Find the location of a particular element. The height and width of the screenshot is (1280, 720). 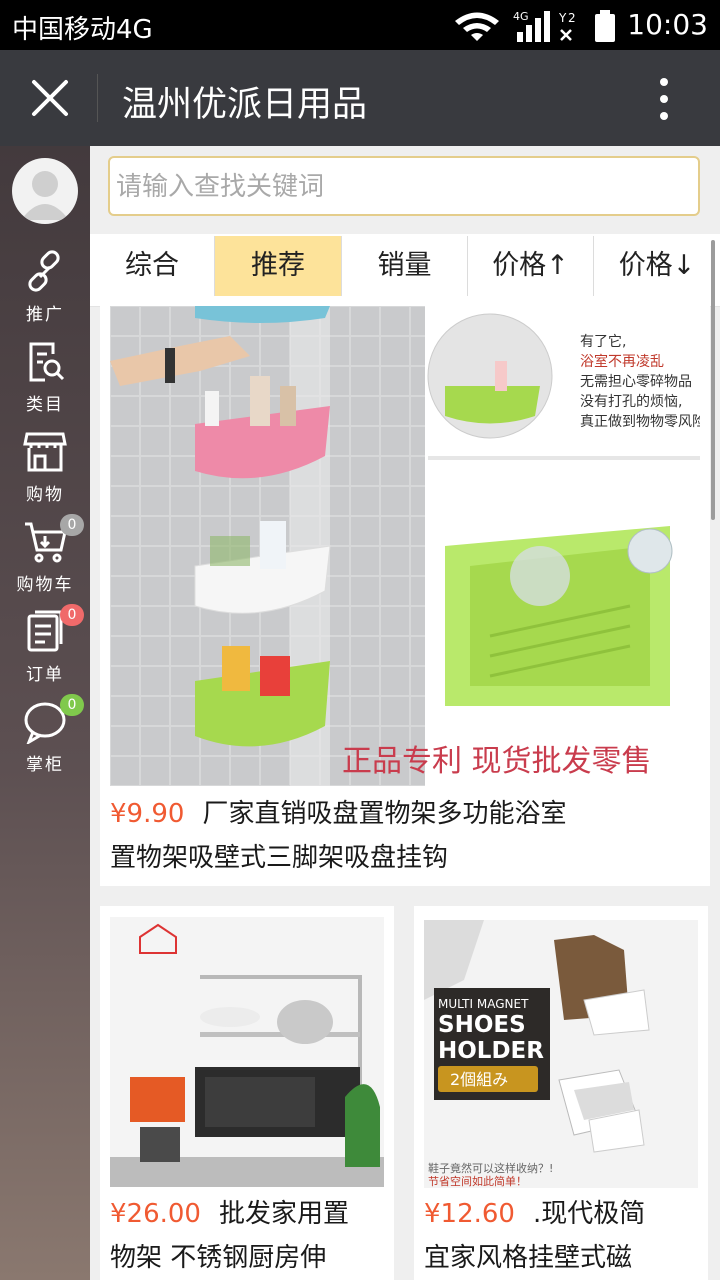

page-title: 温州优派日用品 is located at coordinates (245, 105).